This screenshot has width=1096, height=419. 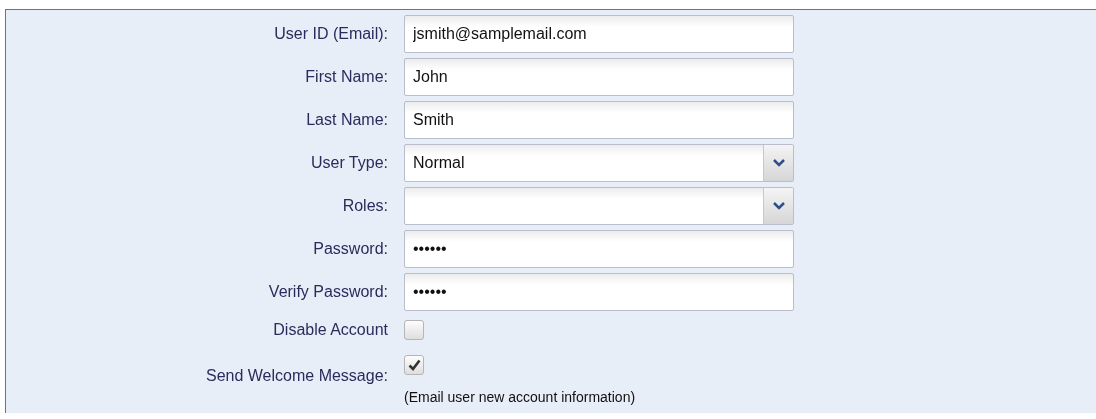 I want to click on field-label: First Name:, so click(x=346, y=77).